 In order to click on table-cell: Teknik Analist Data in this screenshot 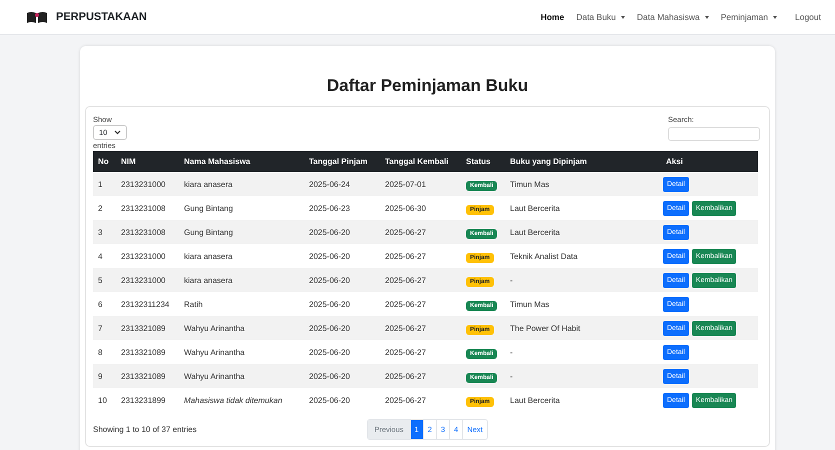, I will do `click(544, 256)`.